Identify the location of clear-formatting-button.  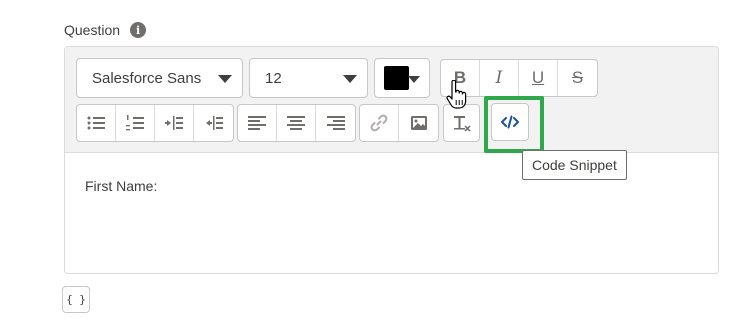
(461, 123).